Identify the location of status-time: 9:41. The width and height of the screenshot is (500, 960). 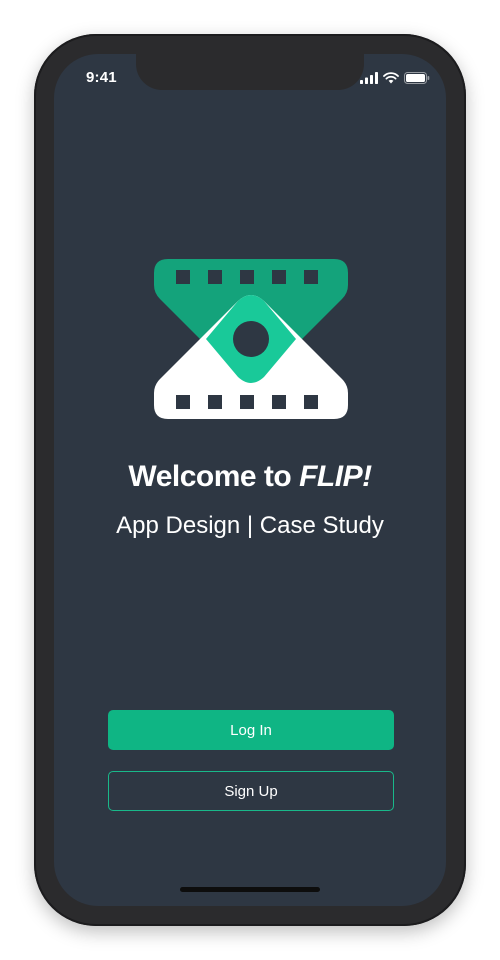
(101, 77).